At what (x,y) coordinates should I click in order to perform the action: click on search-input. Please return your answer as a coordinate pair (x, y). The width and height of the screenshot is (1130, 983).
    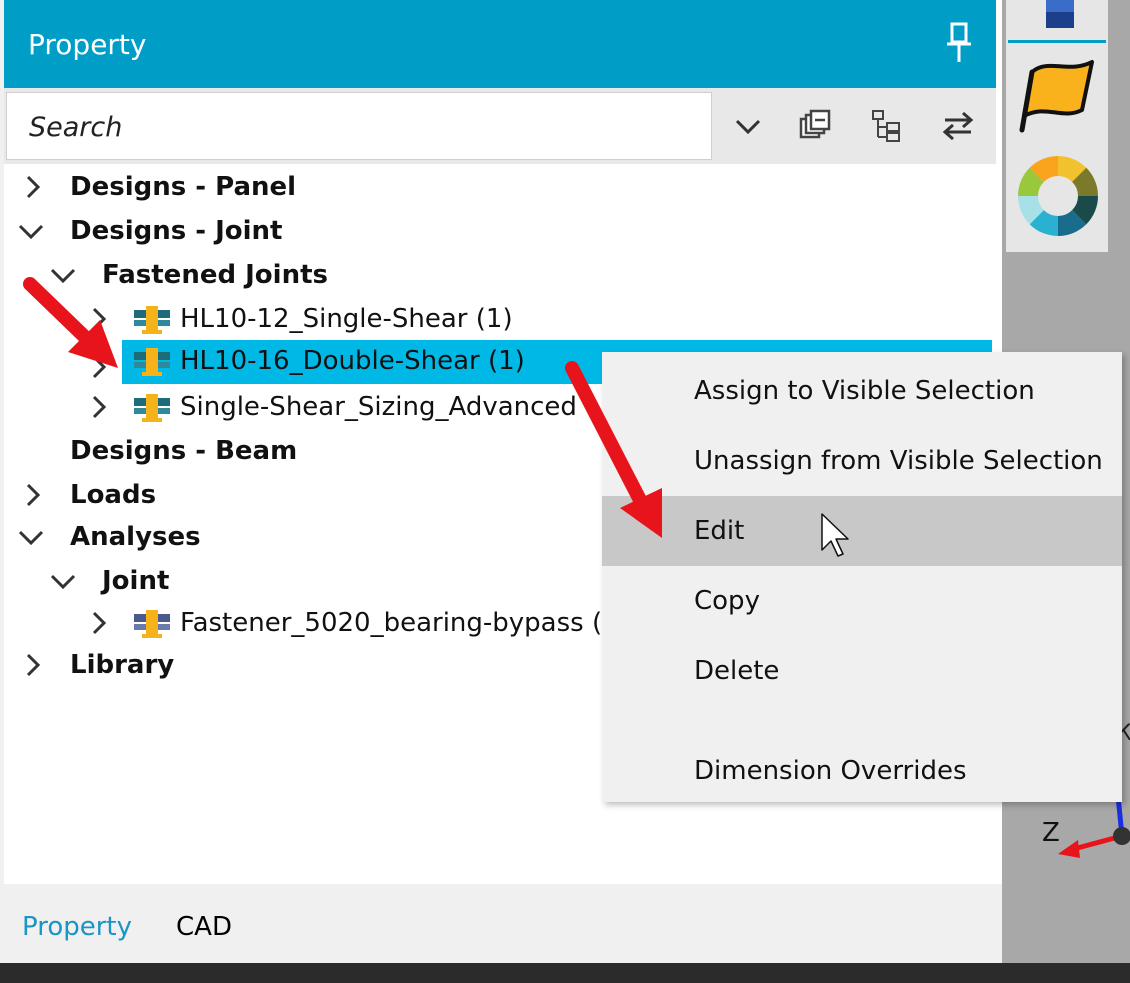
    Looking at the image, I should click on (359, 127).